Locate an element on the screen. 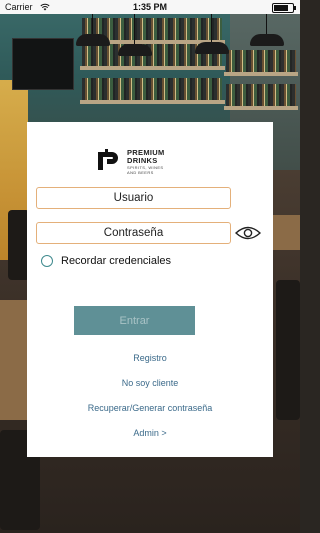 Image resolution: width=320 pixels, height=533 pixels. logo-subtitle: SPIRITS, WINES AND BEERS is located at coordinates (145, 170).